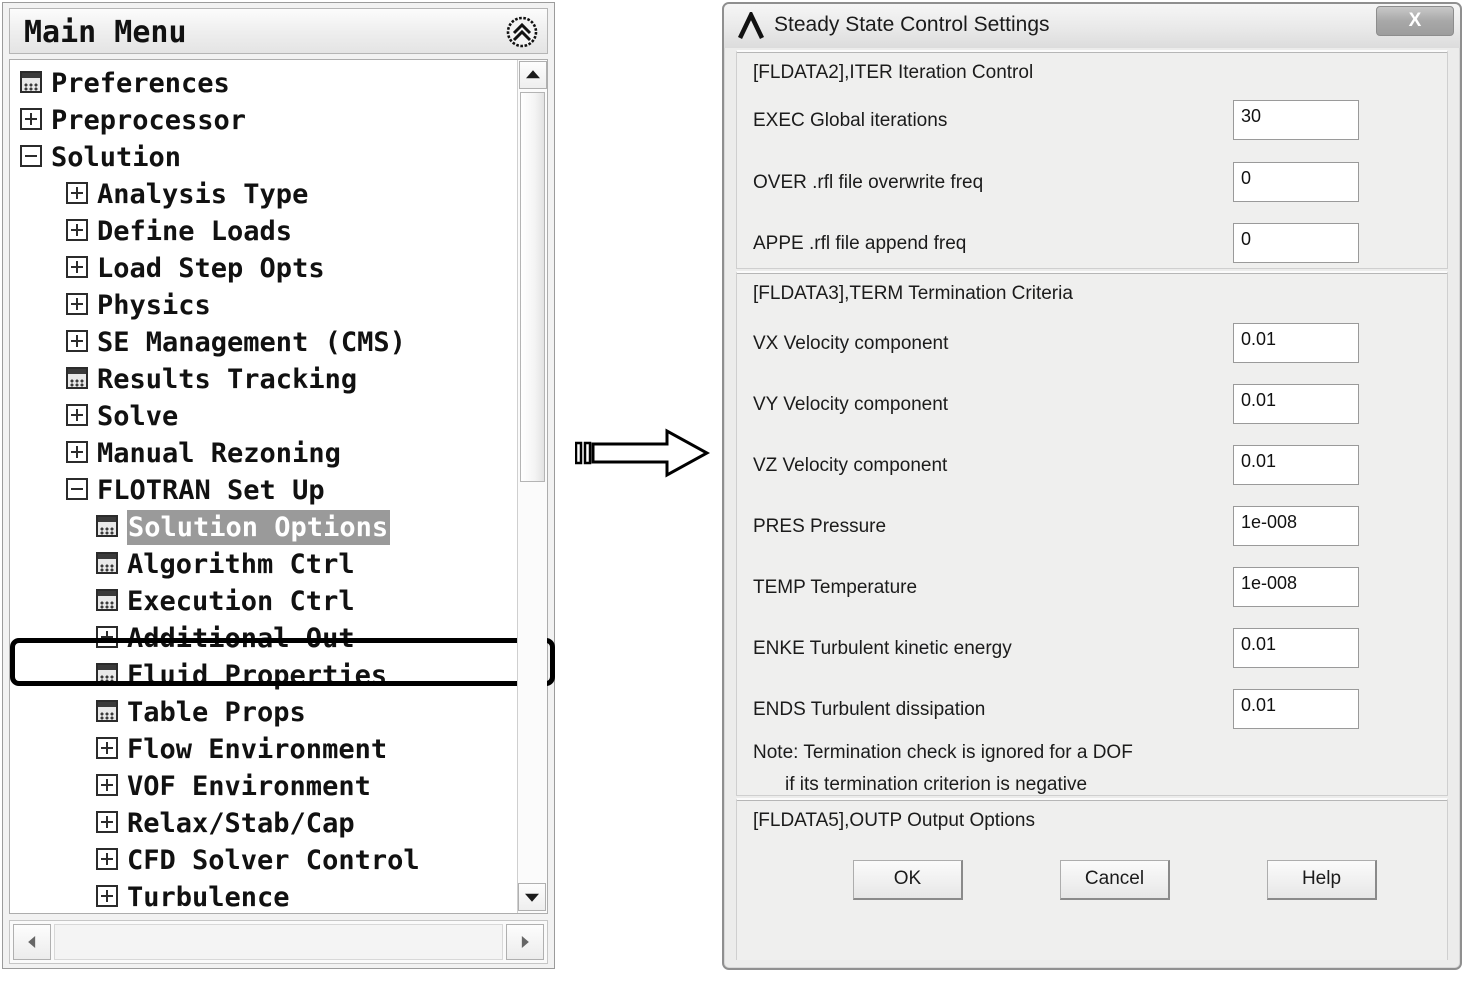 This screenshot has width=1465, height=985. I want to click on tree-item-vof-environment: VOF Environment, so click(263, 785).